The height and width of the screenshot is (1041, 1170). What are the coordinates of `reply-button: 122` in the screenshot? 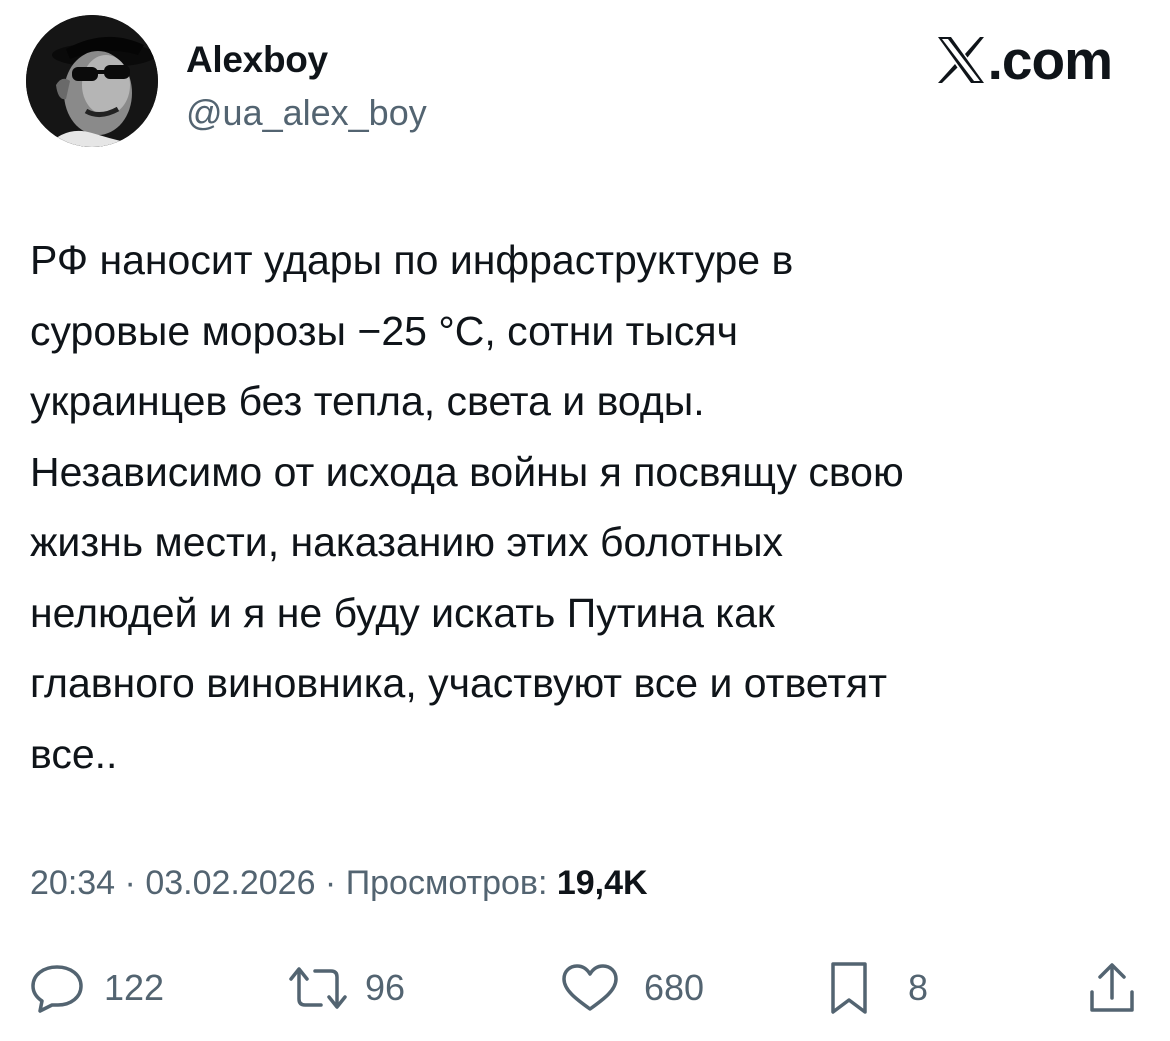 It's located at (97, 988).